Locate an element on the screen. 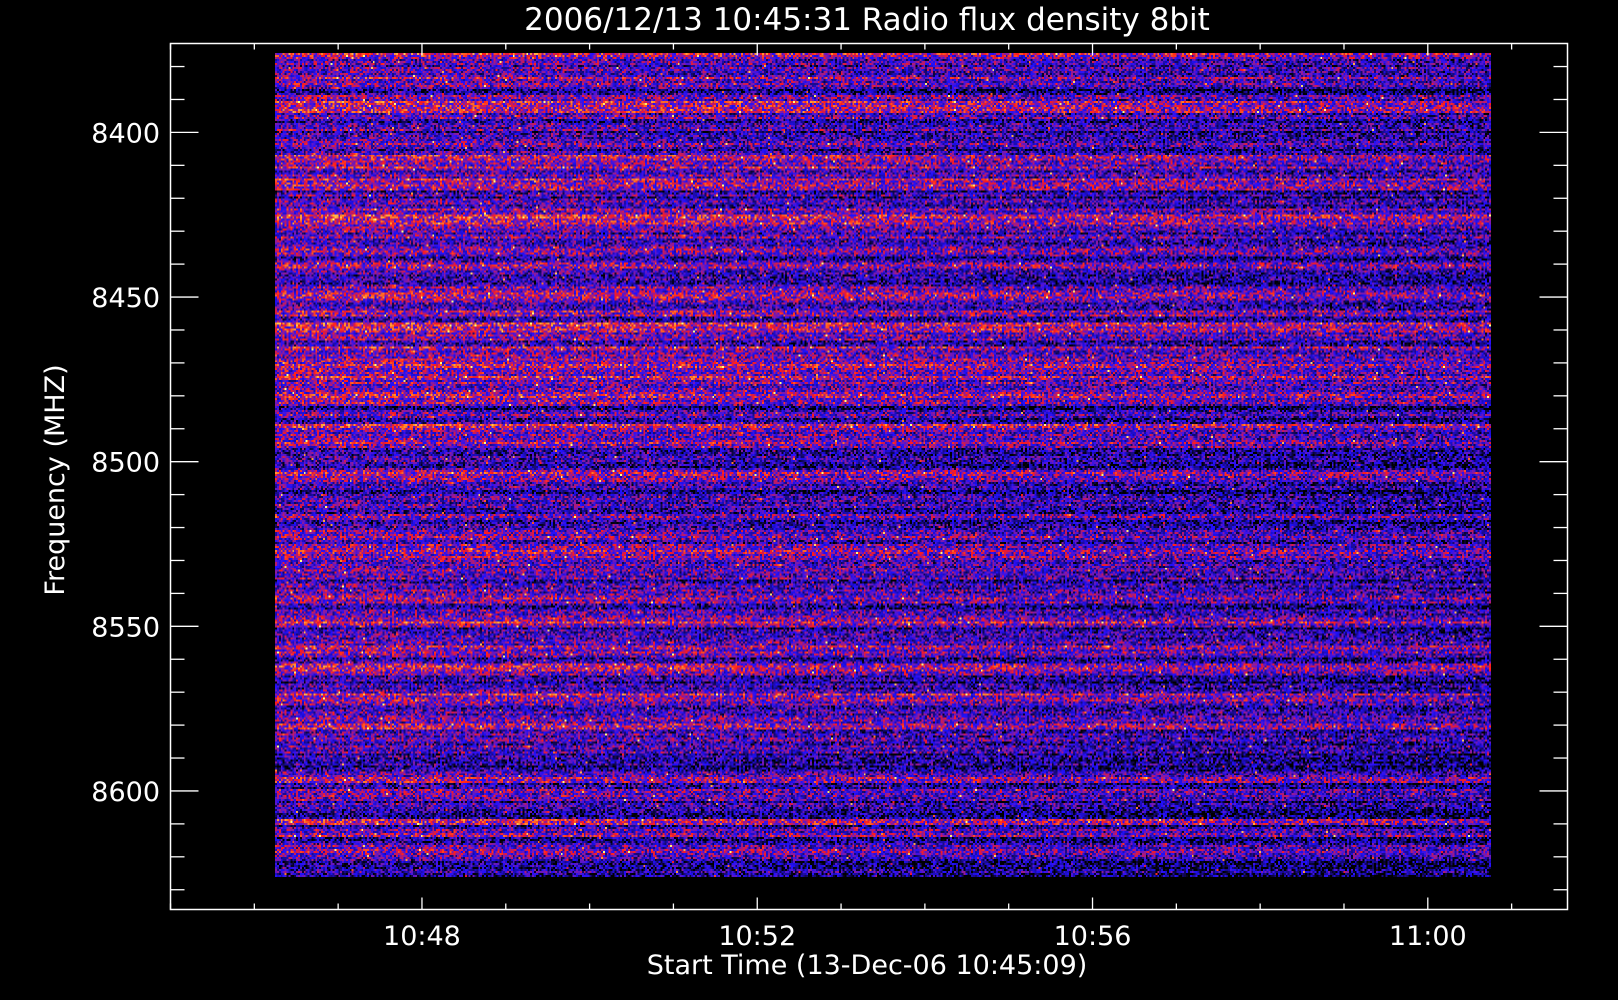 This screenshot has height=1000, width=1618. x-tick-label: 10:56 is located at coordinates (1093, 936).